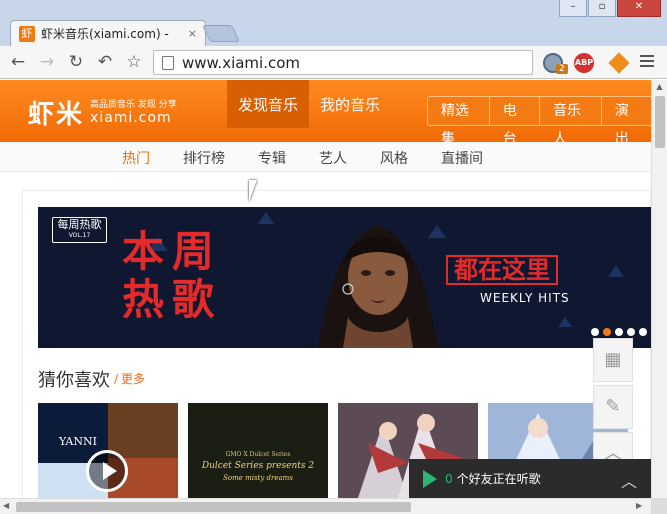 This screenshot has width=667, height=514. Describe the element at coordinates (394, 158) in the screenshot. I see `sub-nav-genres: 风格` at that location.